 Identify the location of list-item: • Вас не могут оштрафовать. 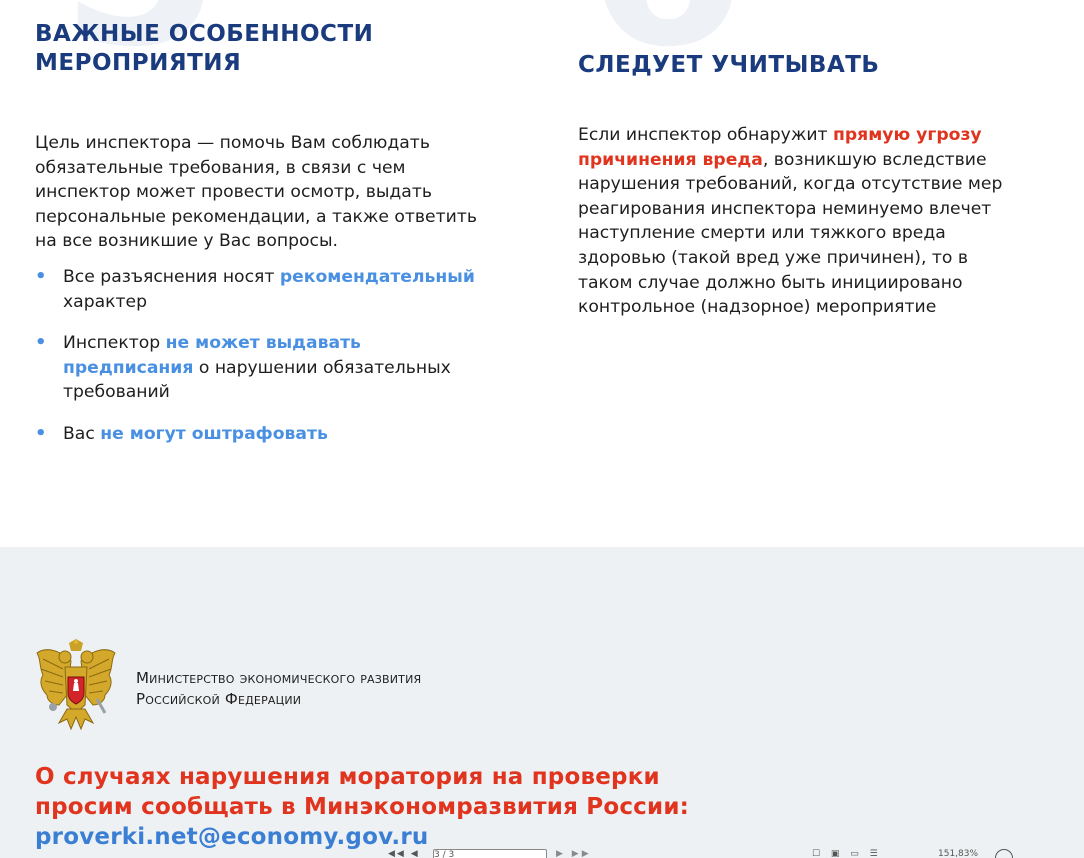
(260, 434).